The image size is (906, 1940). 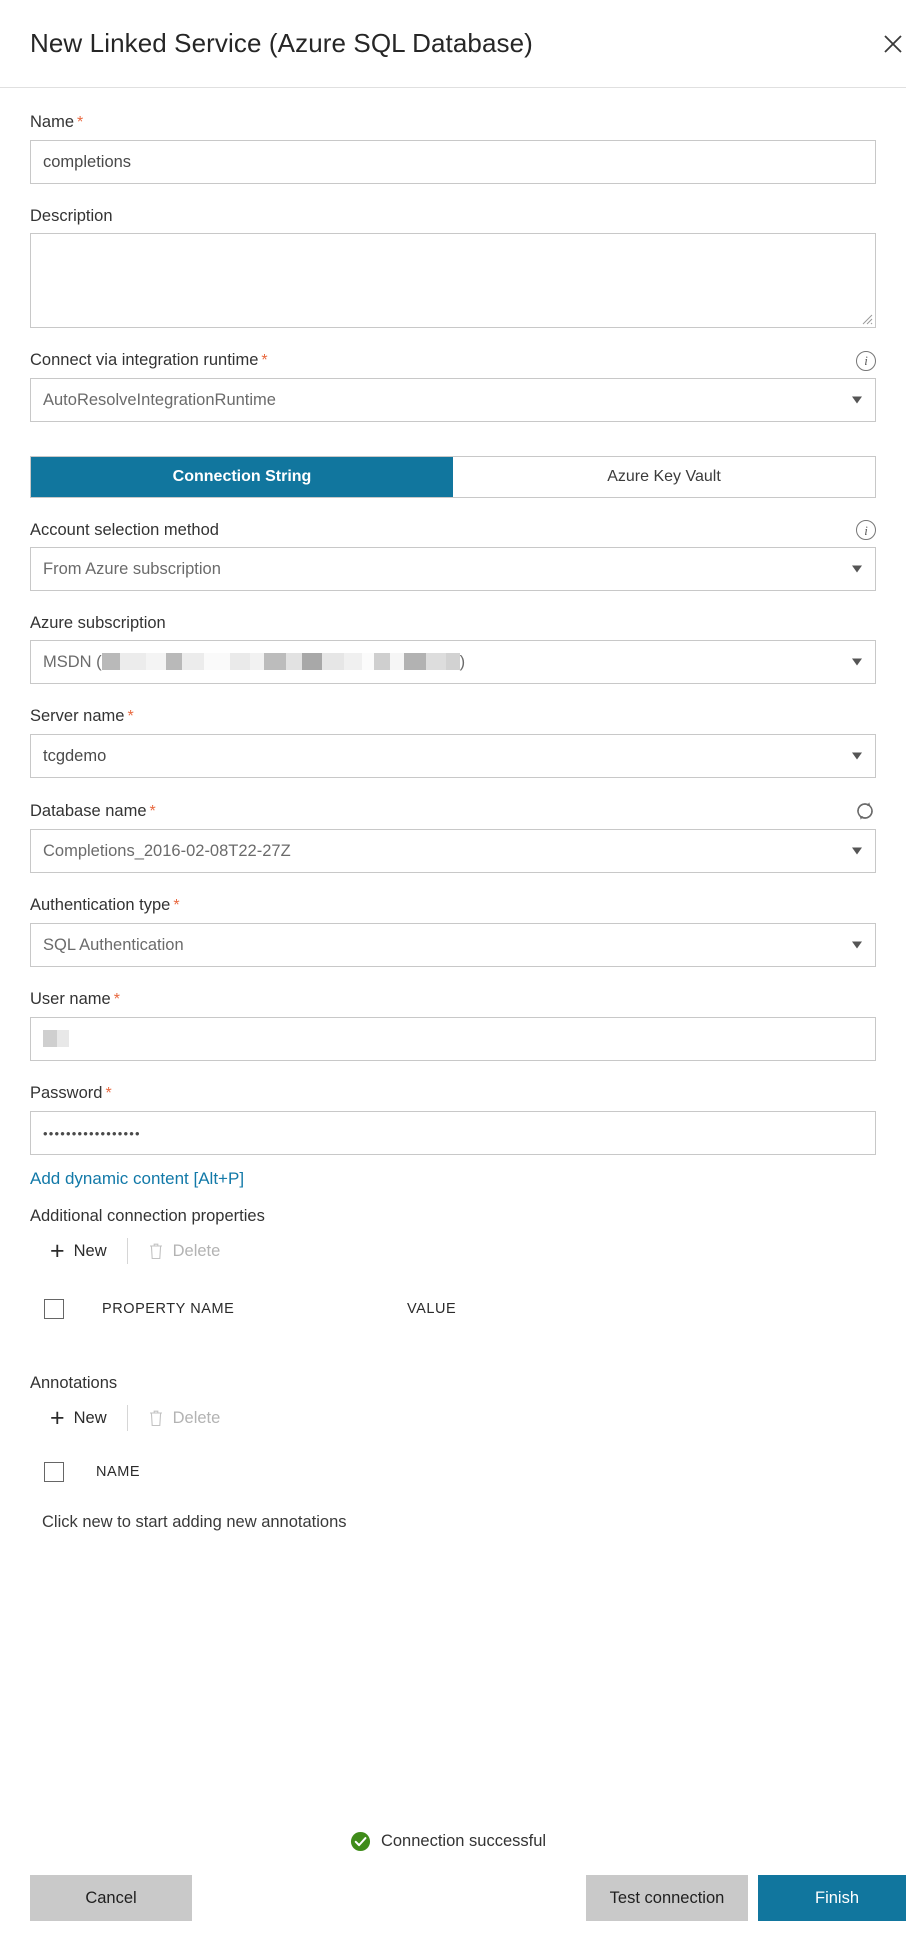 I want to click on field-password: Password * •••••••••••••••••, so click(x=453, y=1119).